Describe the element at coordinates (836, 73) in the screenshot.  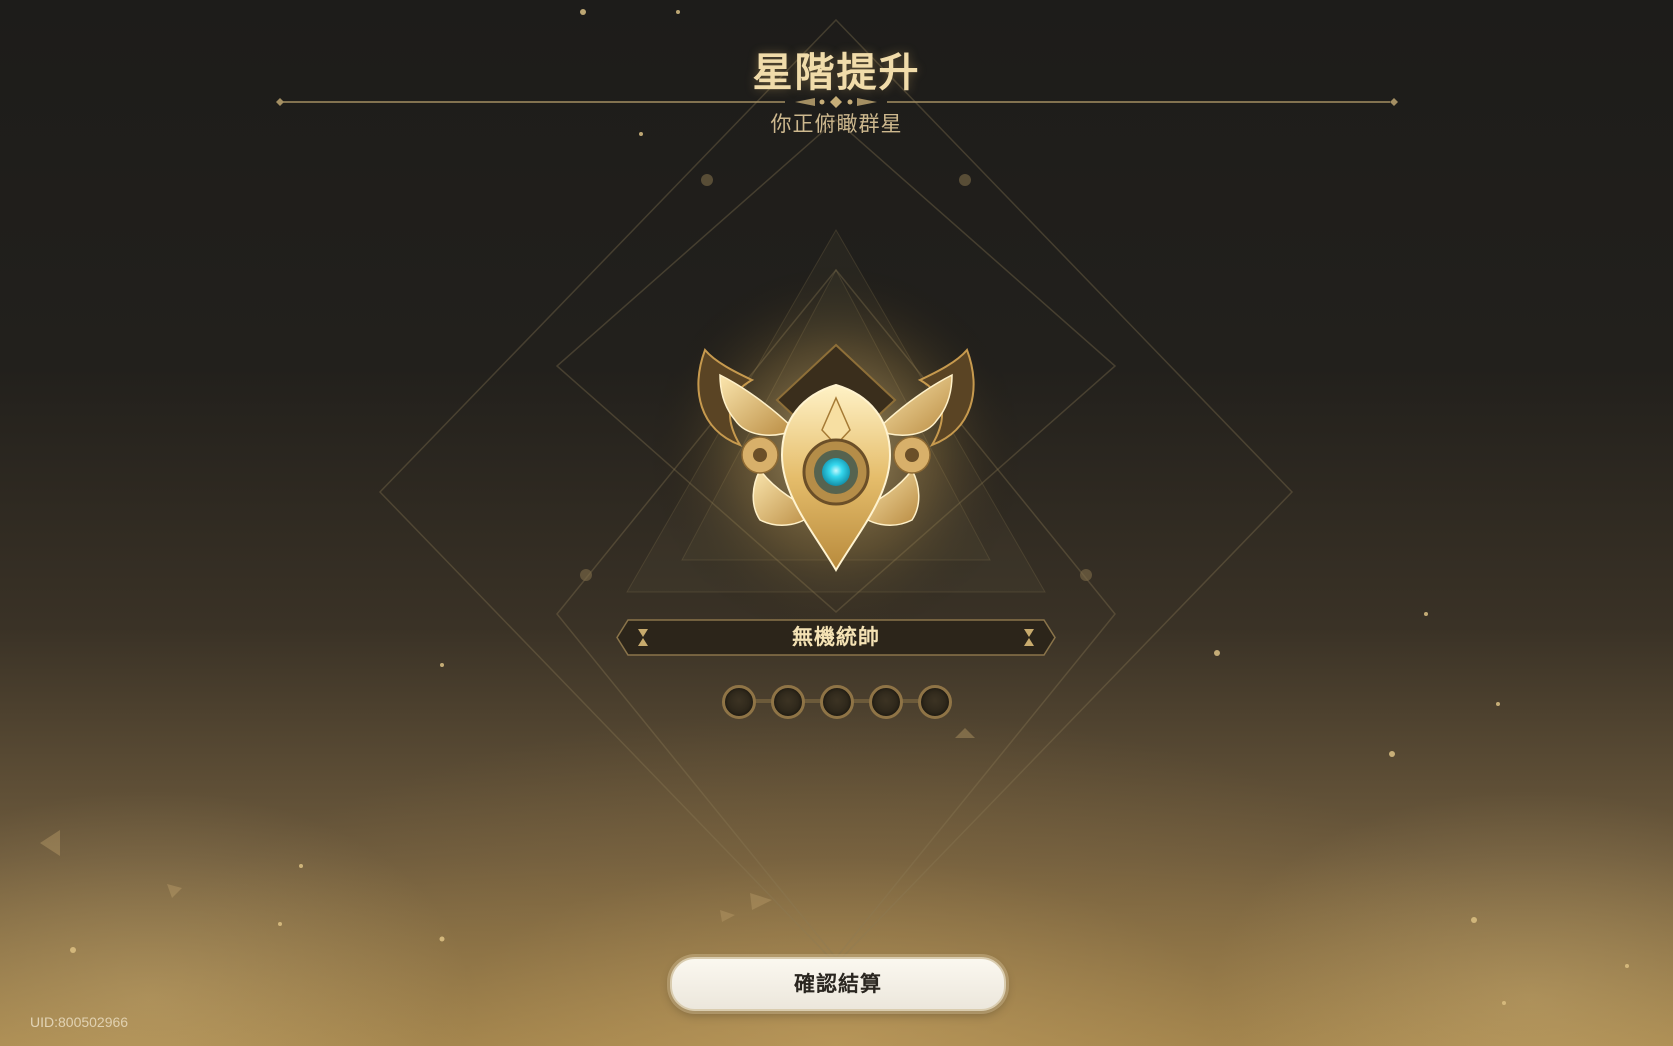
I see `page-title: 星階提升` at that location.